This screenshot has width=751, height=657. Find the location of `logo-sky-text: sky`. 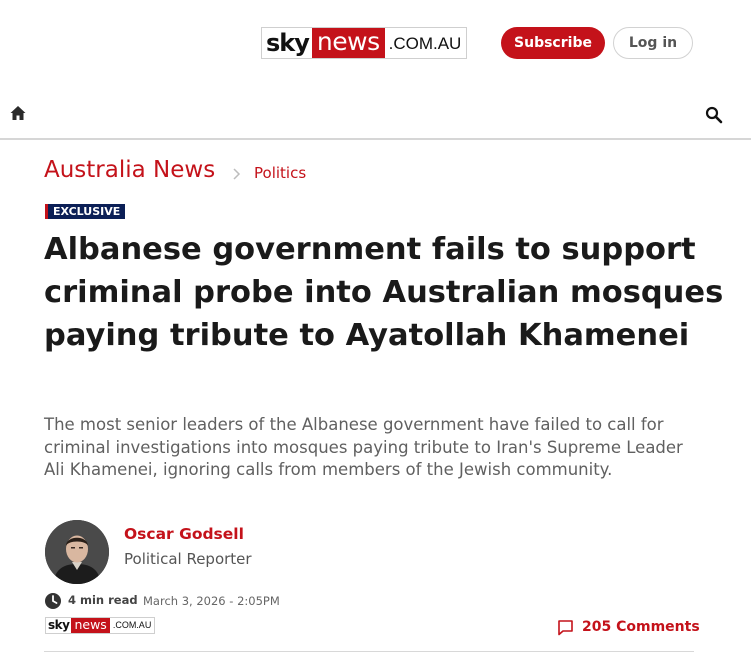

logo-sky-text: sky is located at coordinates (287, 43).